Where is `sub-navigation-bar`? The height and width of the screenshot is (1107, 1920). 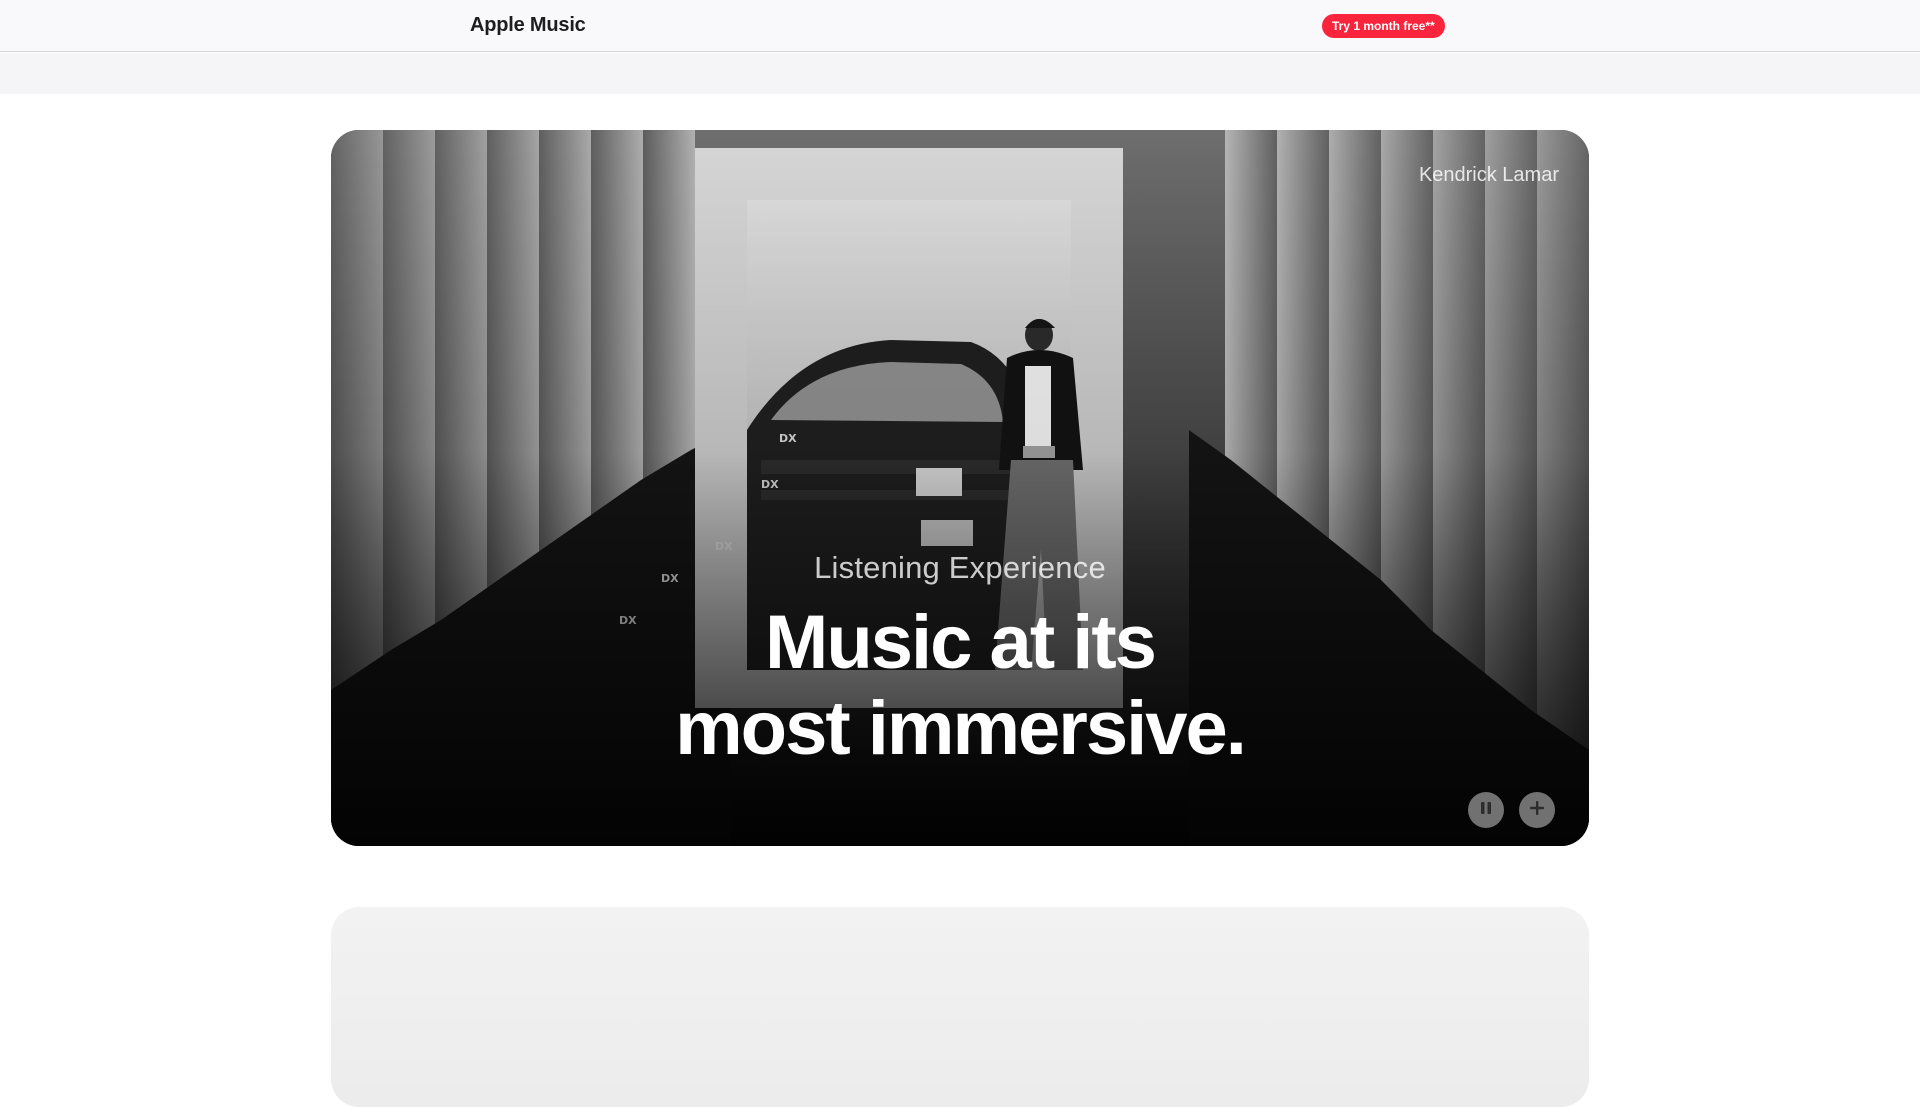 sub-navigation-bar is located at coordinates (960, 73).